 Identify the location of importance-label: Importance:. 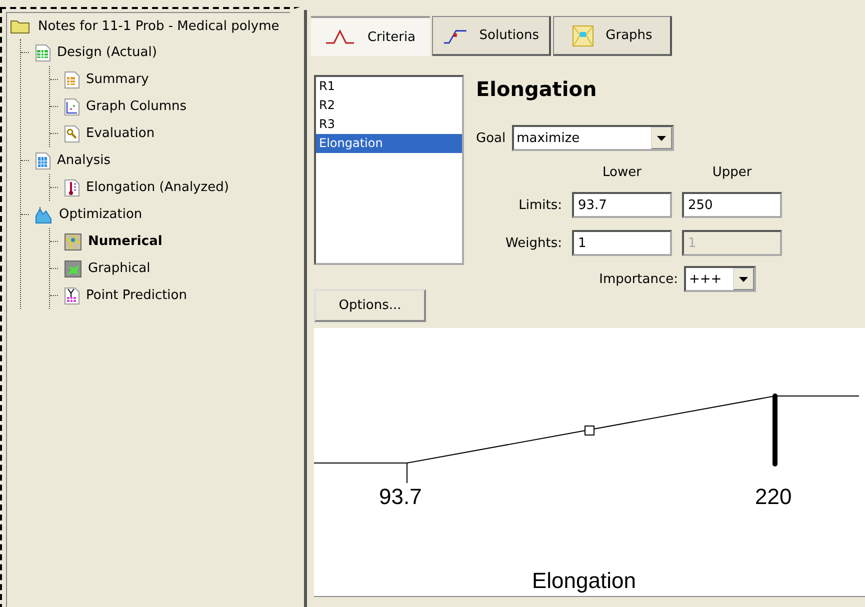
(638, 279).